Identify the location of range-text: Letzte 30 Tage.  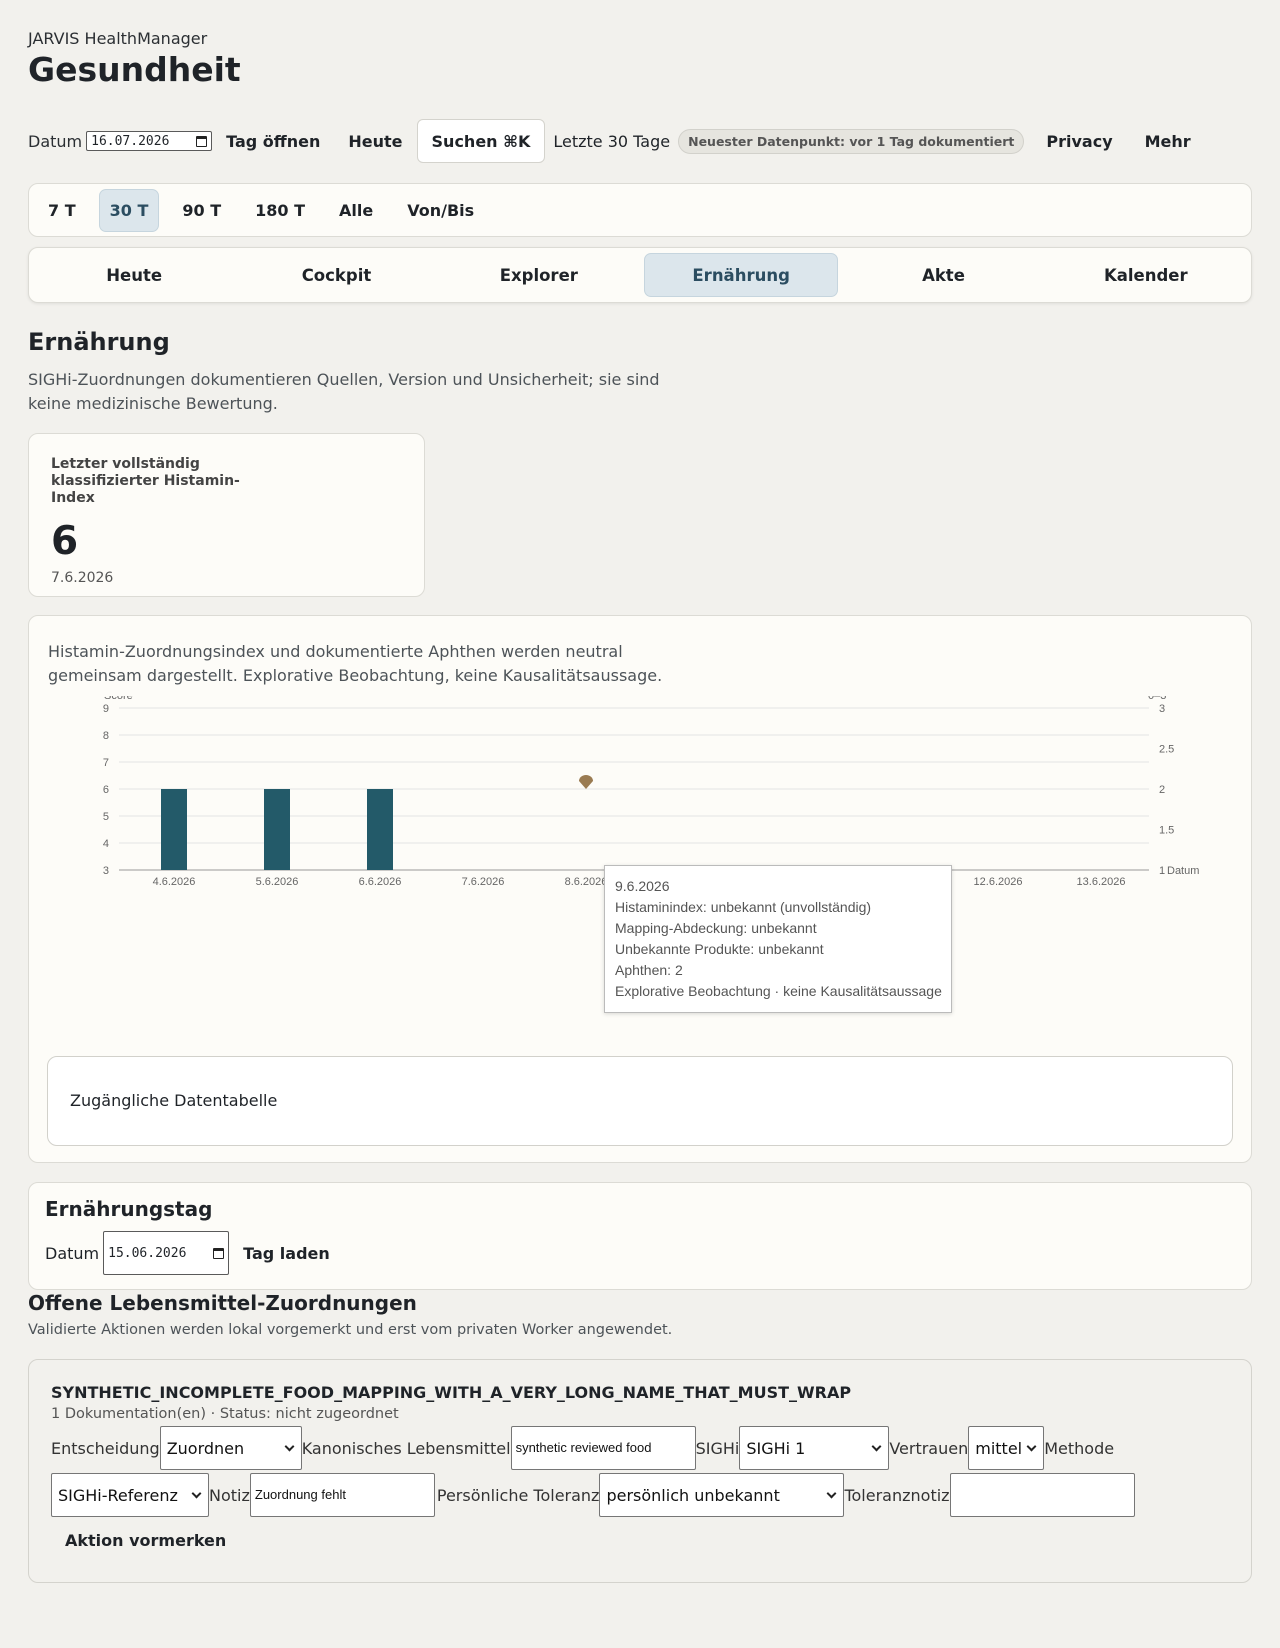
(612, 141).